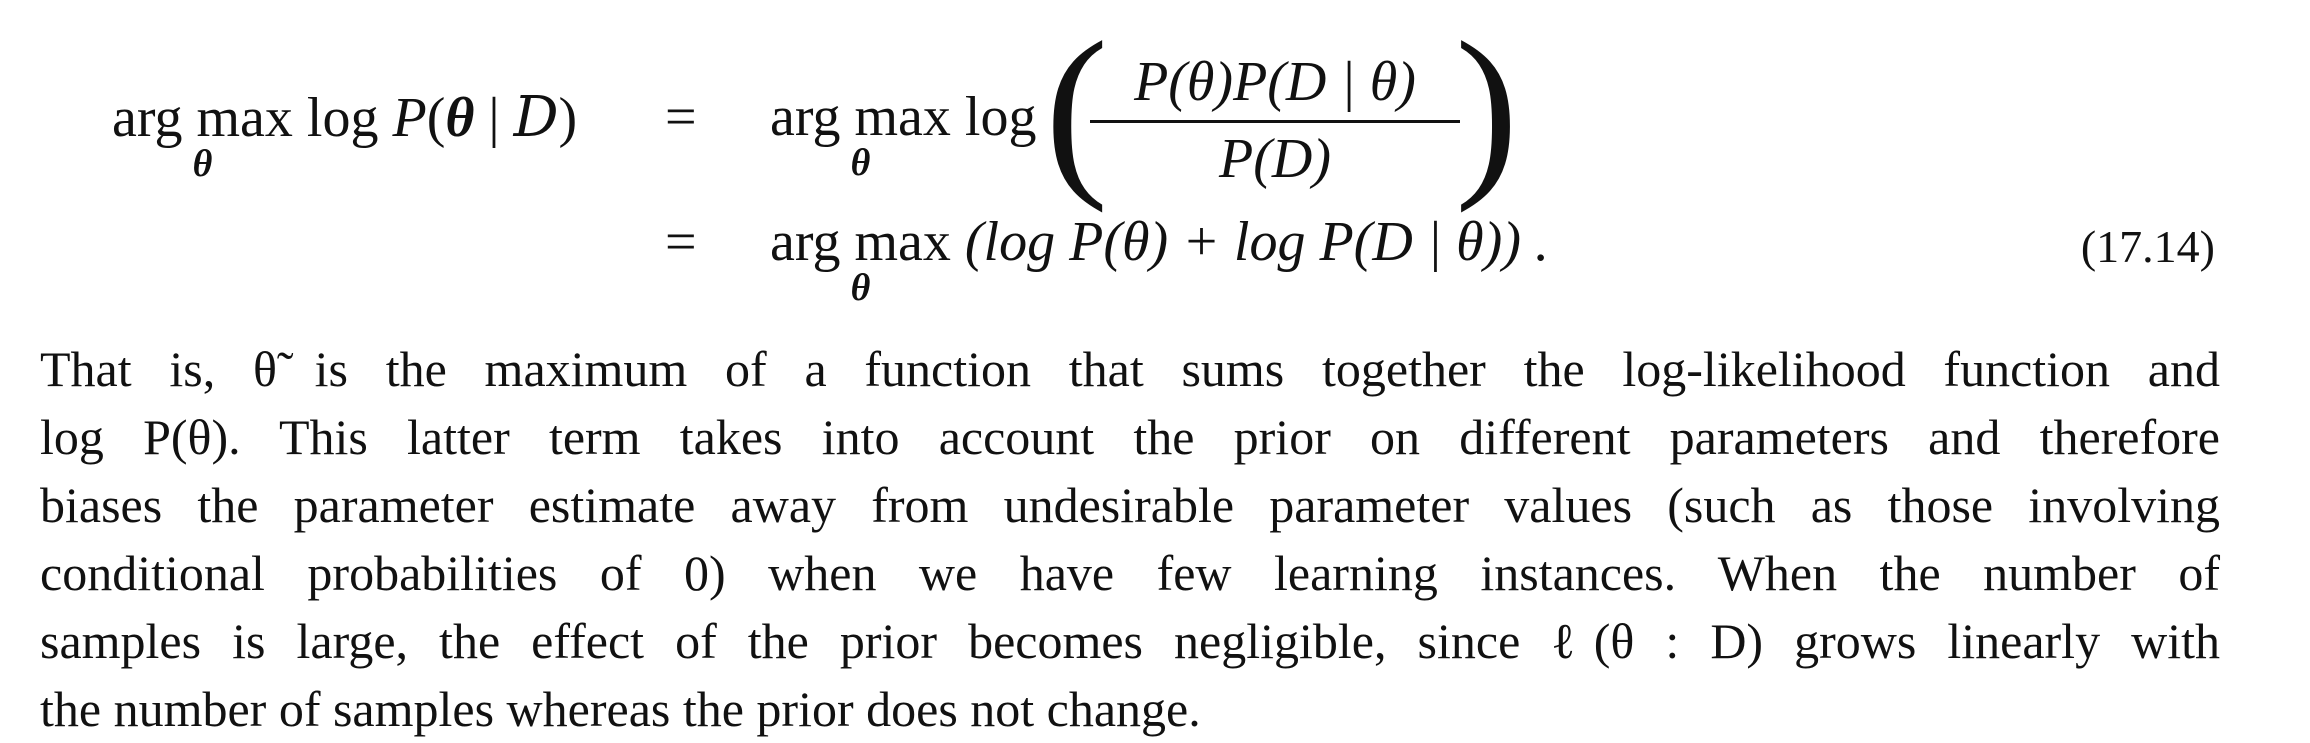 The width and height of the screenshot is (2310, 743). What do you see at coordinates (409, 118) in the screenshot?
I see `prob-symbol: P` at bounding box center [409, 118].